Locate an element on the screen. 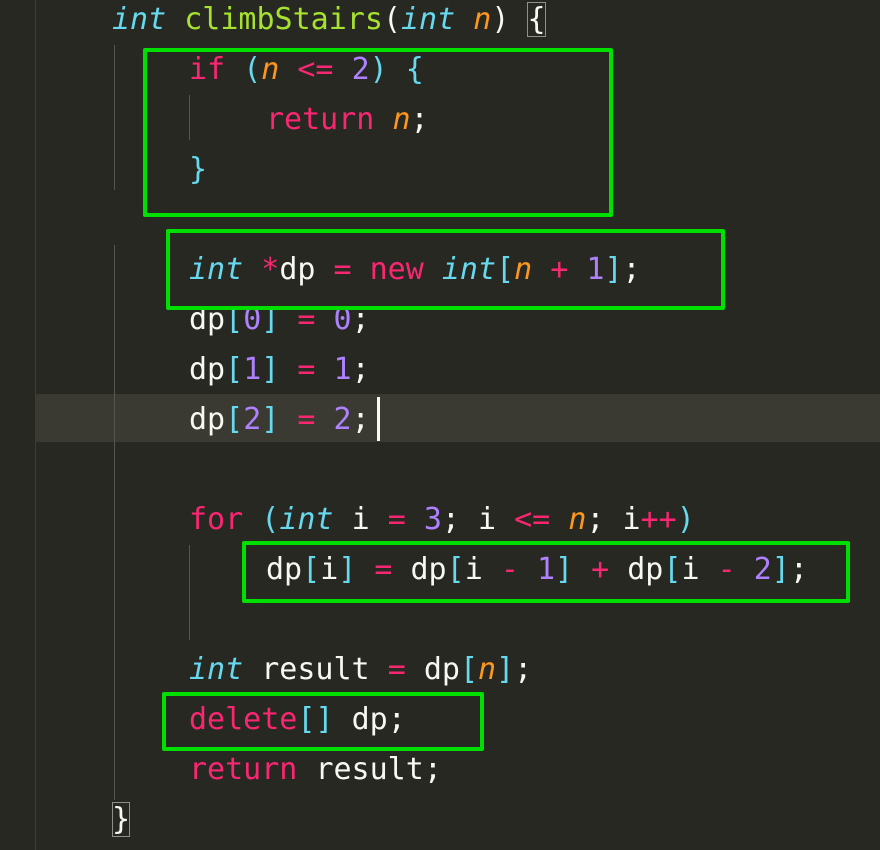 The height and width of the screenshot is (850, 880). highlight-box-if-block is located at coordinates (378, 132).